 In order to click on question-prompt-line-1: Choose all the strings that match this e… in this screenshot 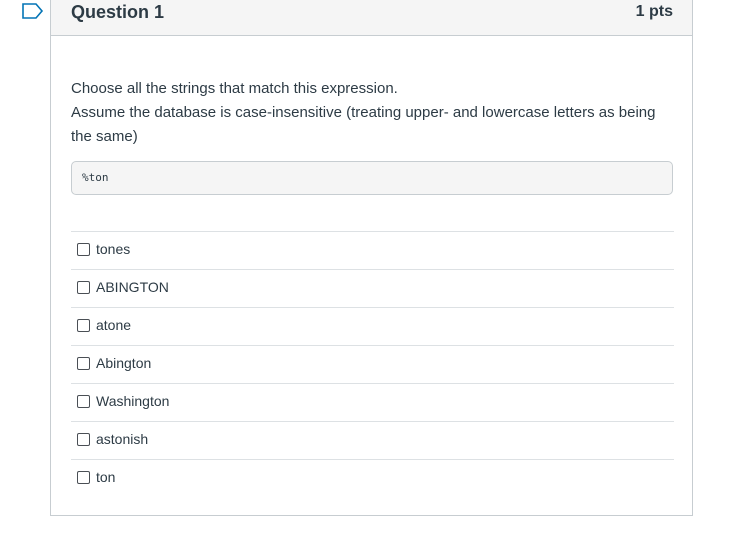, I will do `click(234, 88)`.